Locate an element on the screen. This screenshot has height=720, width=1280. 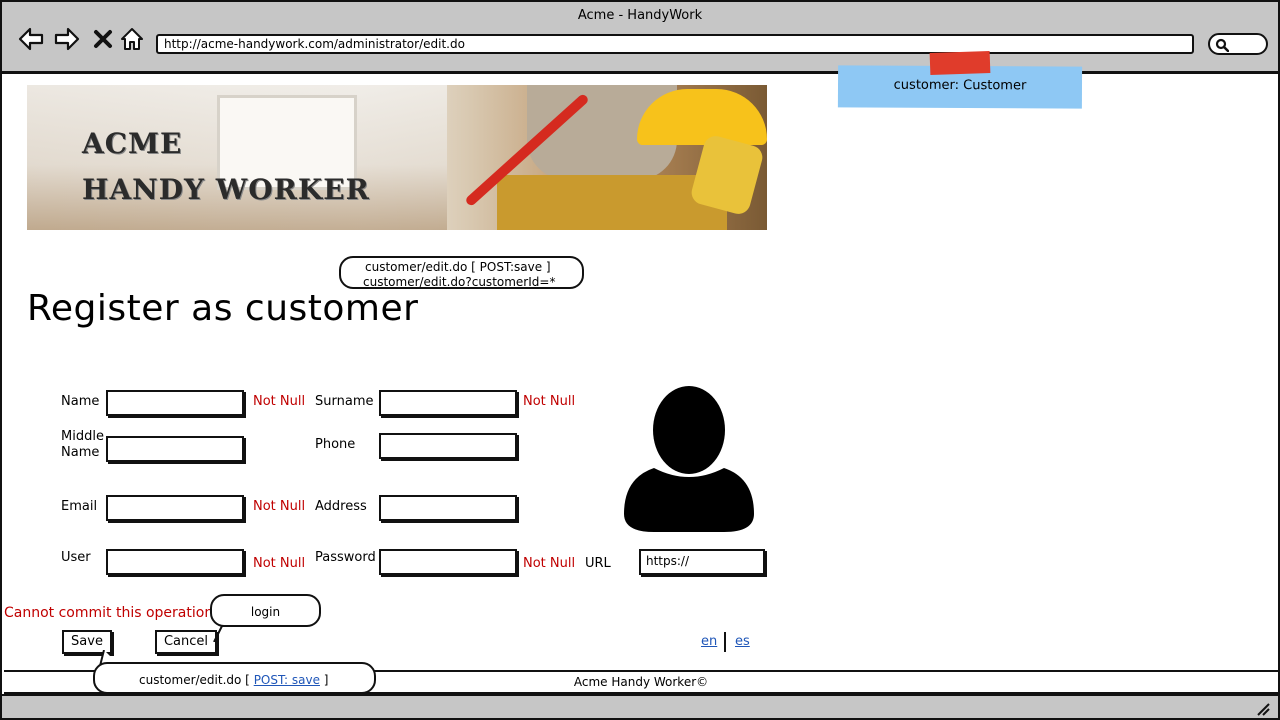
phone-label: Phone is located at coordinates (335, 444).